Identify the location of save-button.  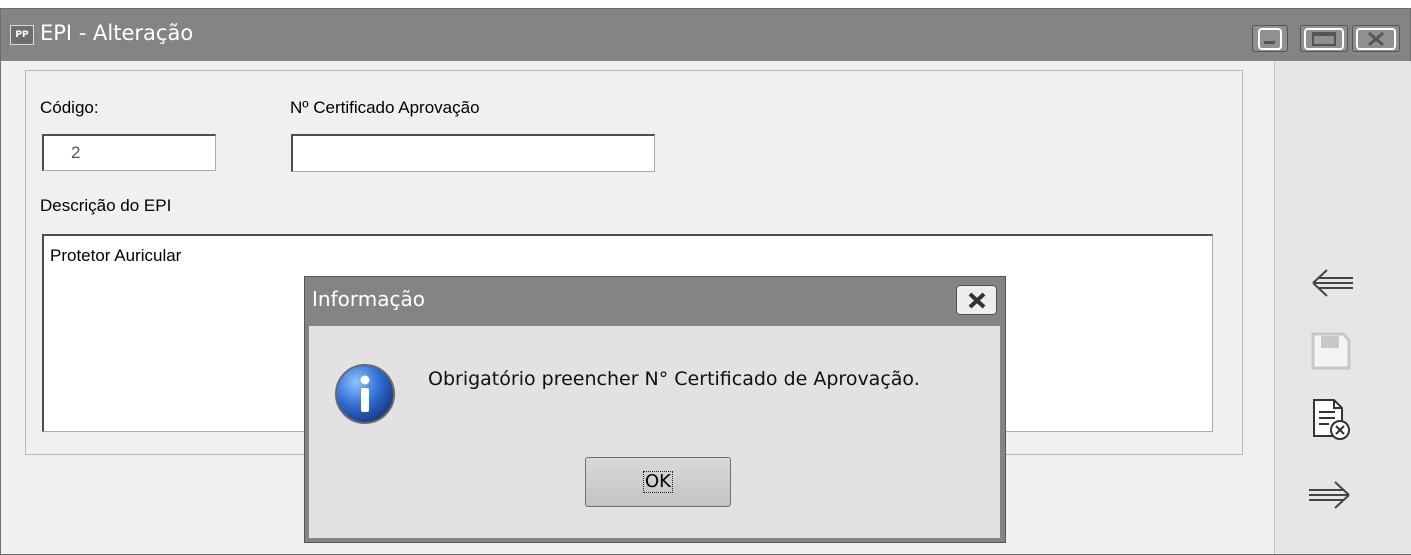
(1330, 349).